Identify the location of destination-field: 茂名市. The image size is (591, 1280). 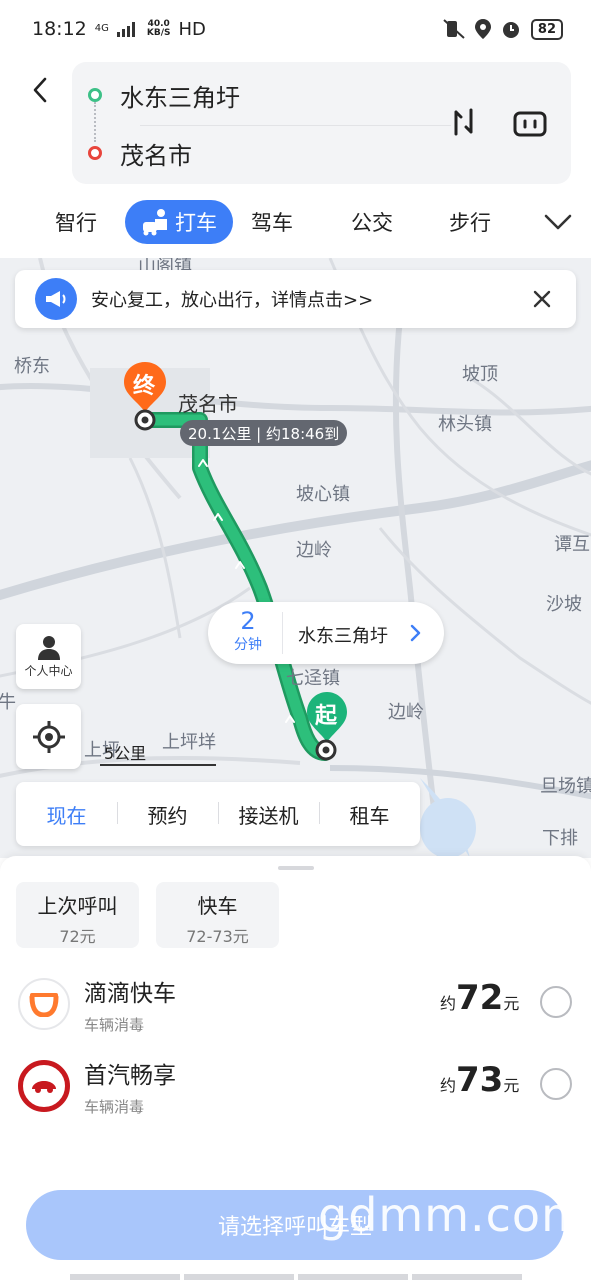
(252, 153).